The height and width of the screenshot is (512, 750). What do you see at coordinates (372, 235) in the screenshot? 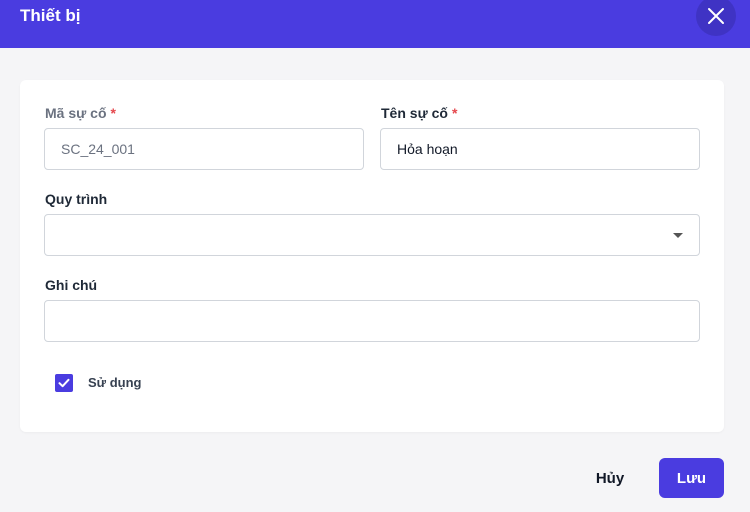
I see `process-select` at bounding box center [372, 235].